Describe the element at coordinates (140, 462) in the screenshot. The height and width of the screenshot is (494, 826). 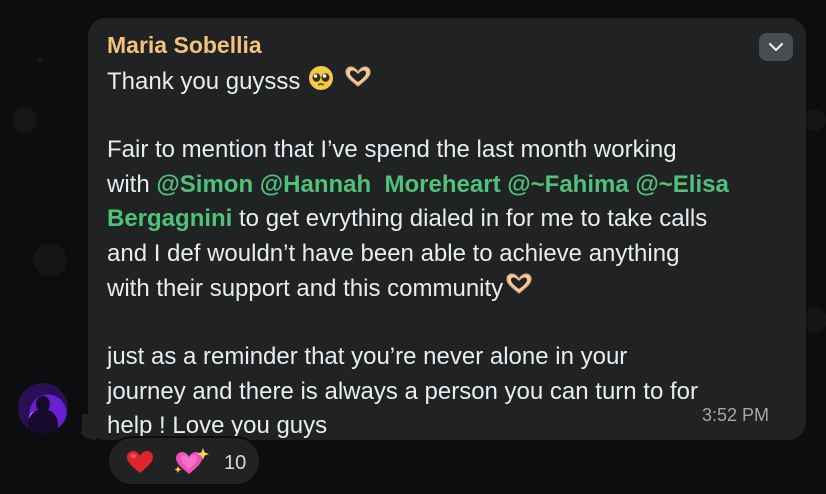
I see `red-heart-icon` at that location.